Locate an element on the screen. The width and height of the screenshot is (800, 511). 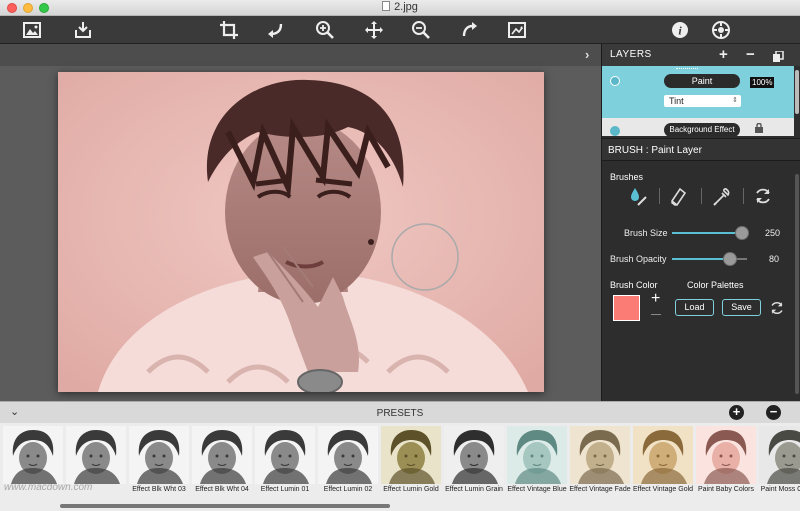
window-titlebar: 2.jpg is located at coordinates (400, 8).